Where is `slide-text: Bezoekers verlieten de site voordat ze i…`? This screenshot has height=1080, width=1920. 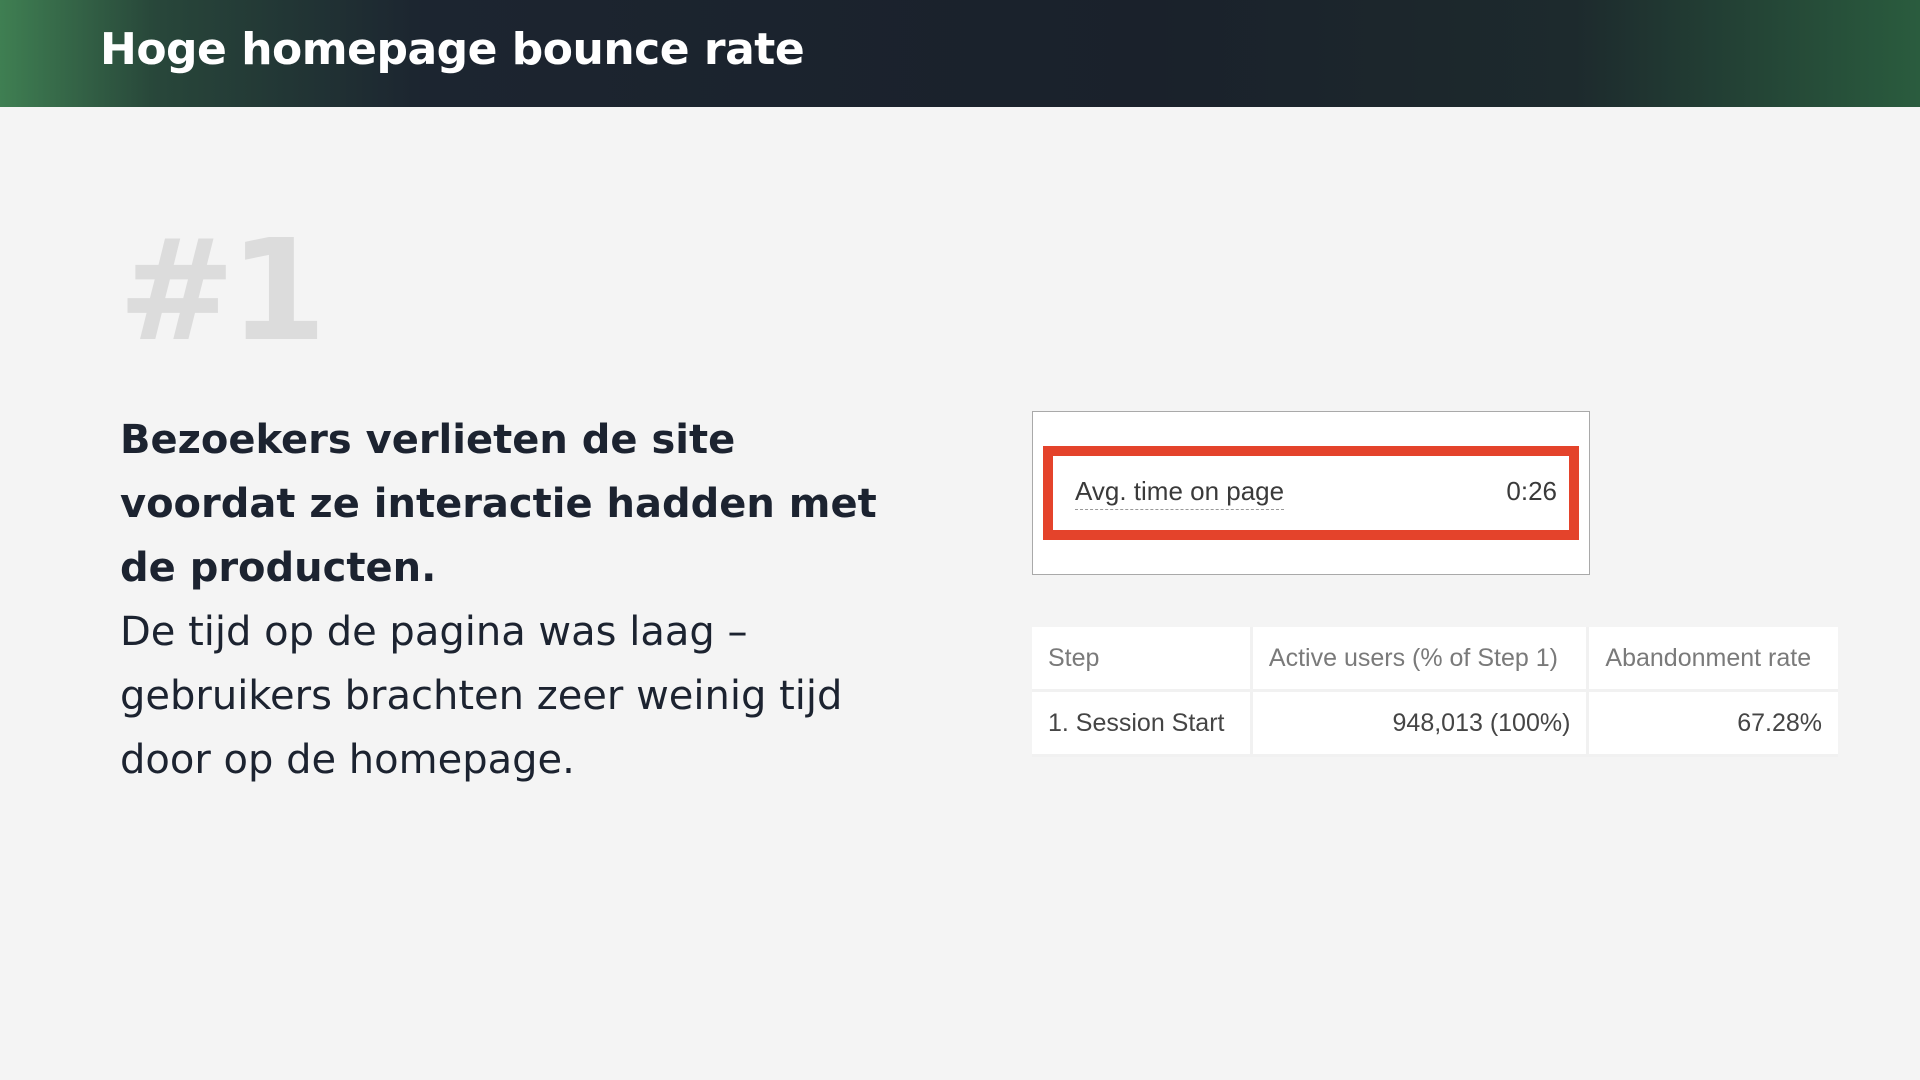 slide-text: Bezoekers verlieten de site voordat ze i… is located at coordinates (510, 600).